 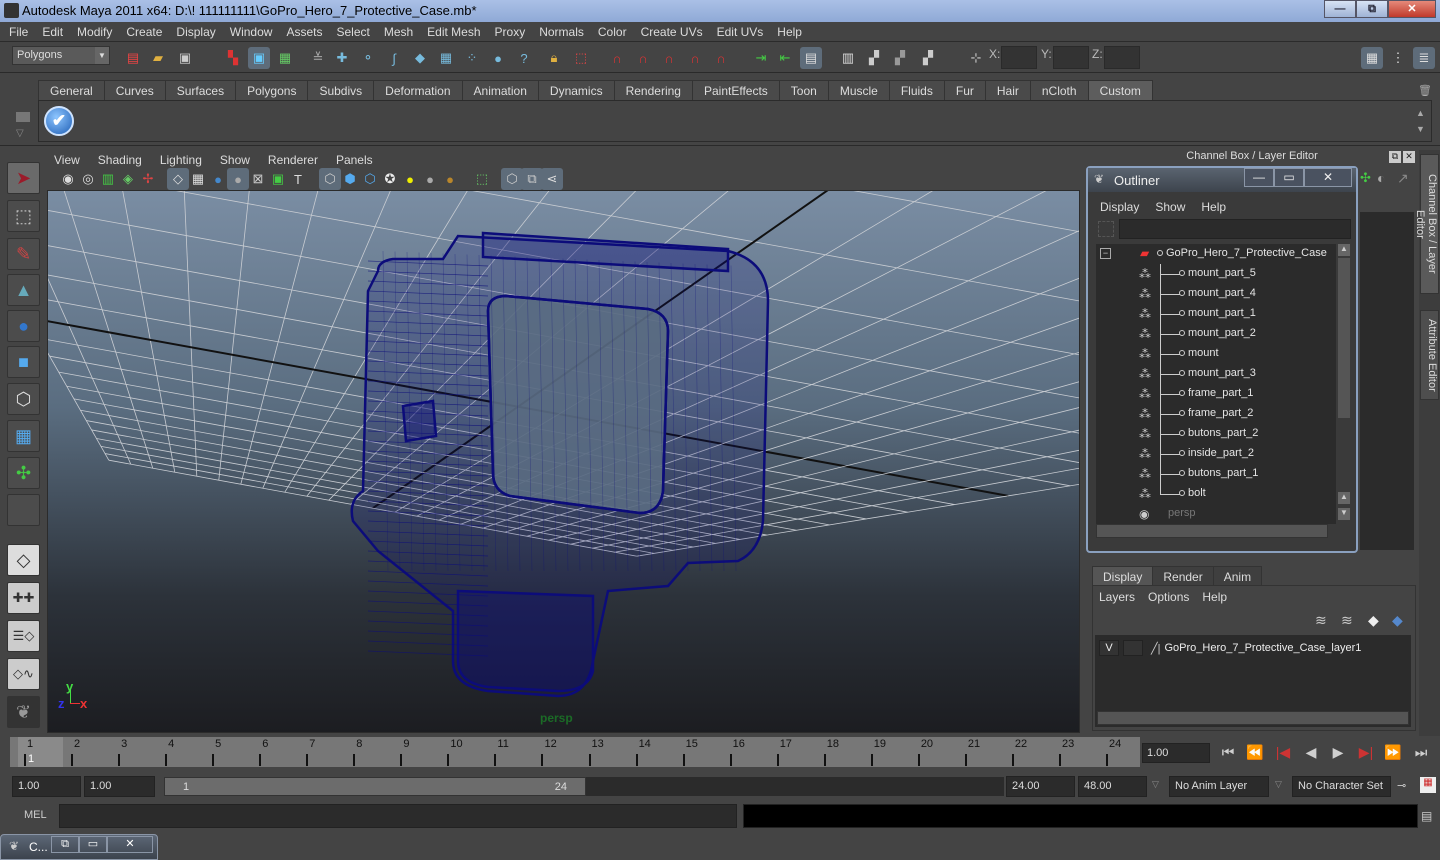 I want to click on outliner-menu-help: Help, so click(x=1213, y=207).